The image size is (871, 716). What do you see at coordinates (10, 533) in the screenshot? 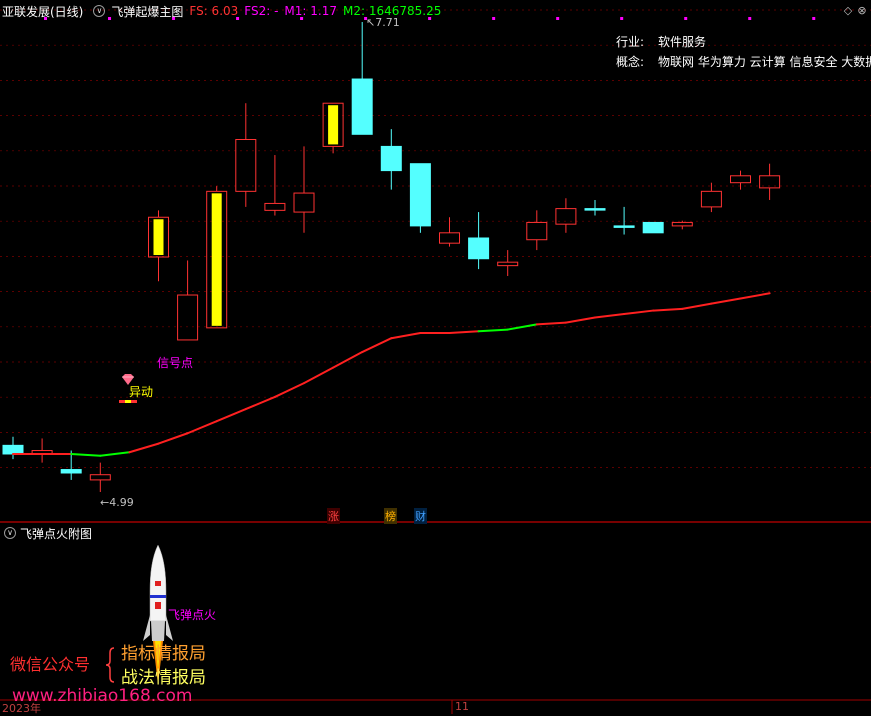
I see `subchart-menu-icon: ∨` at bounding box center [10, 533].